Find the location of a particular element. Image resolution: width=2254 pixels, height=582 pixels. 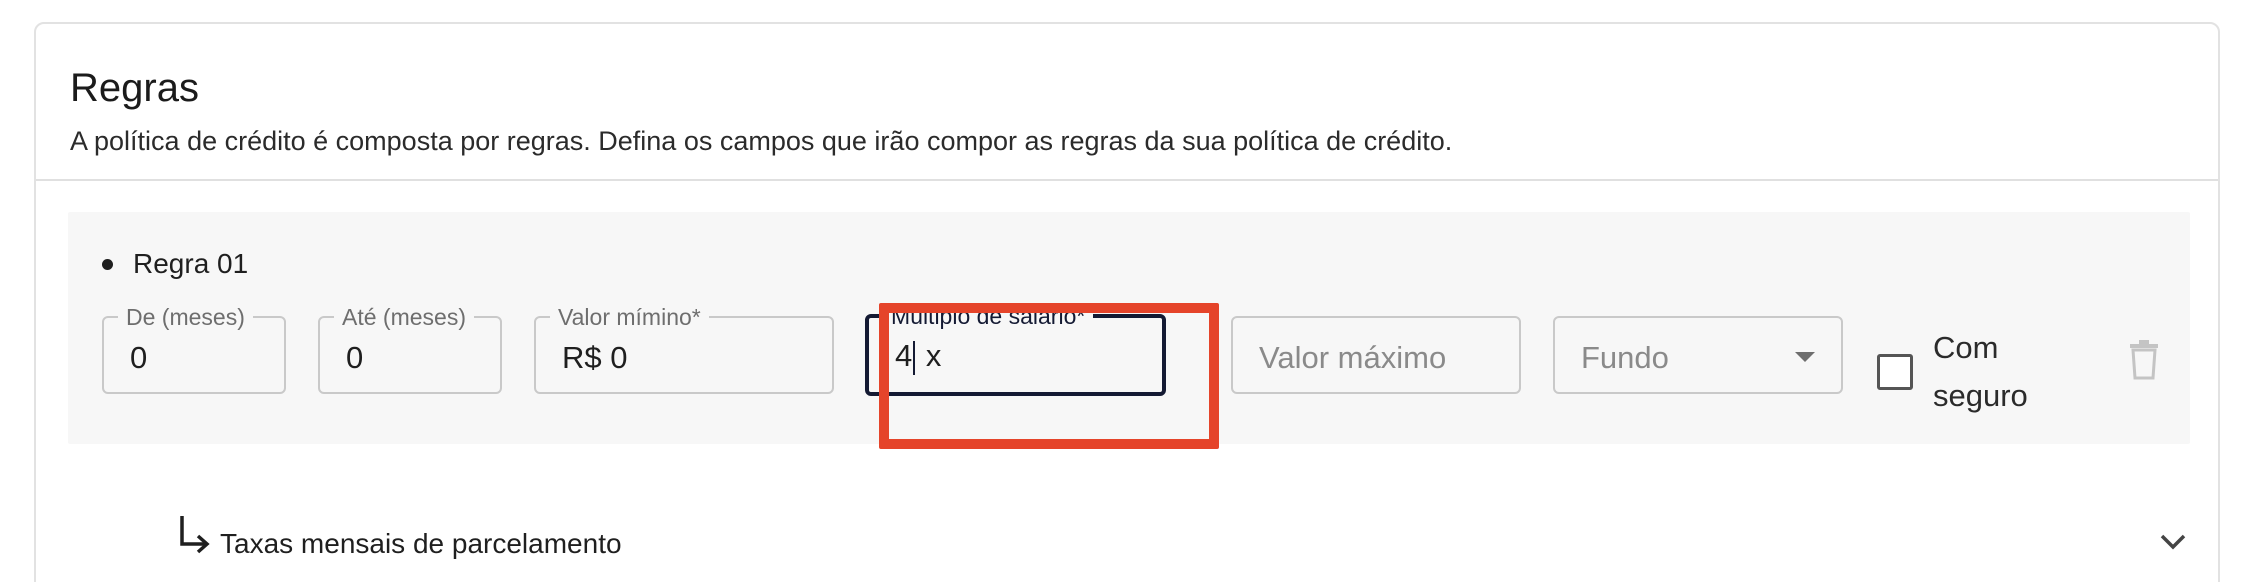

installment-rates-label: Taxas mensais de parcelamento is located at coordinates (421, 544).